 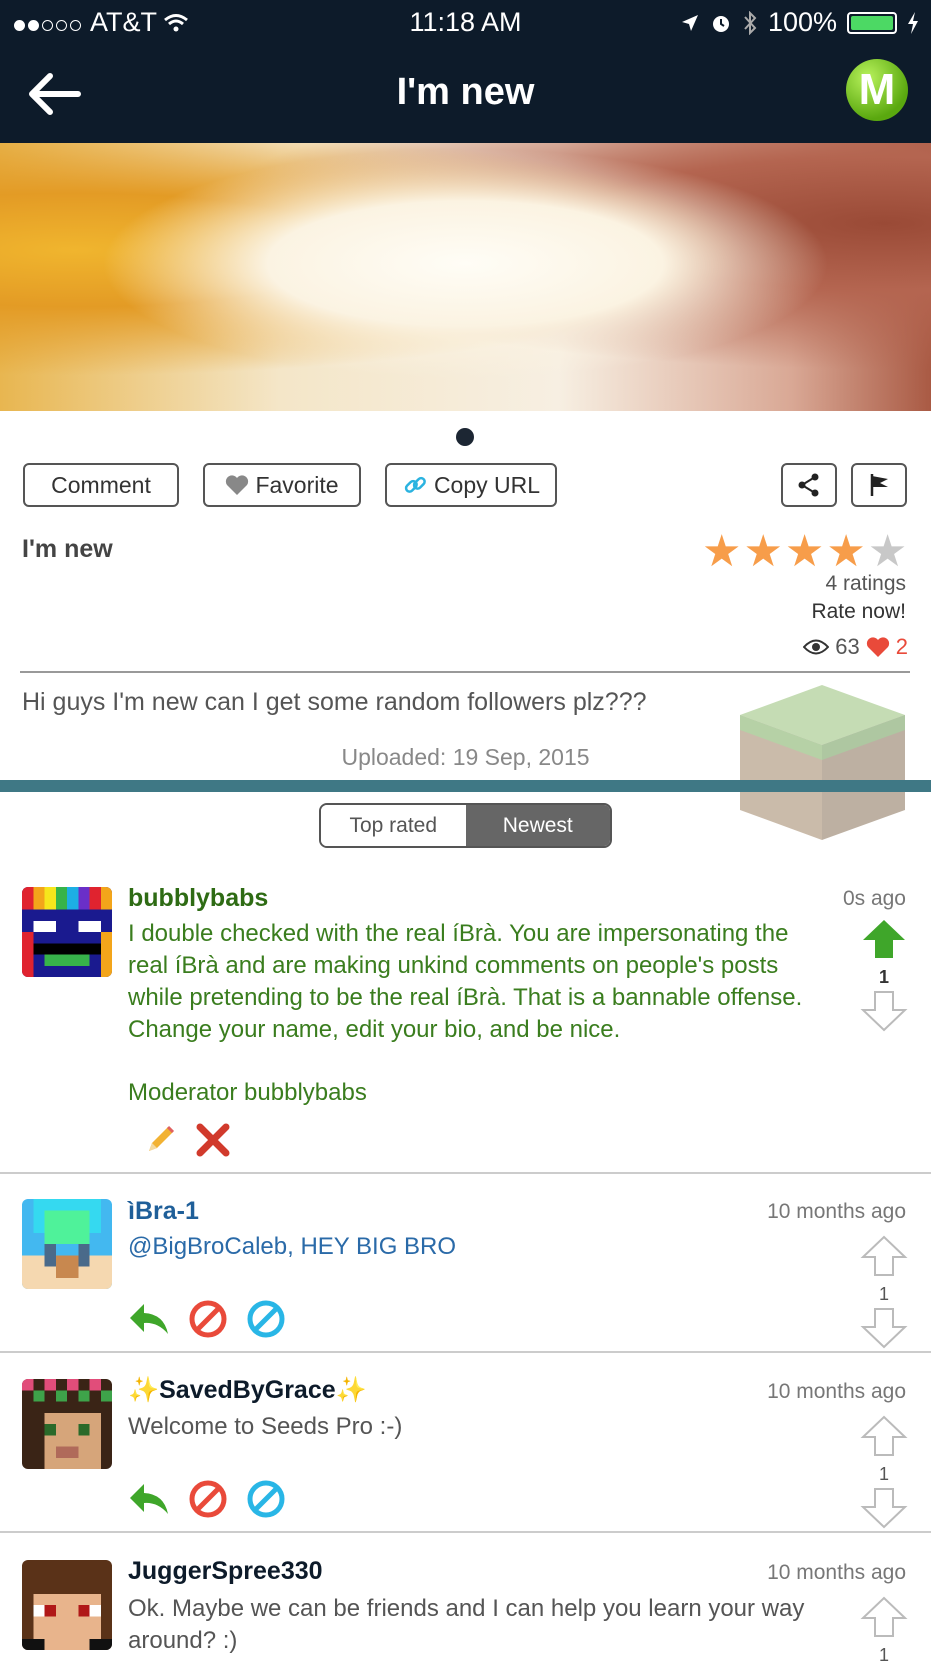 What do you see at coordinates (198, 898) in the screenshot?
I see `comment-author: bubblybabs` at bounding box center [198, 898].